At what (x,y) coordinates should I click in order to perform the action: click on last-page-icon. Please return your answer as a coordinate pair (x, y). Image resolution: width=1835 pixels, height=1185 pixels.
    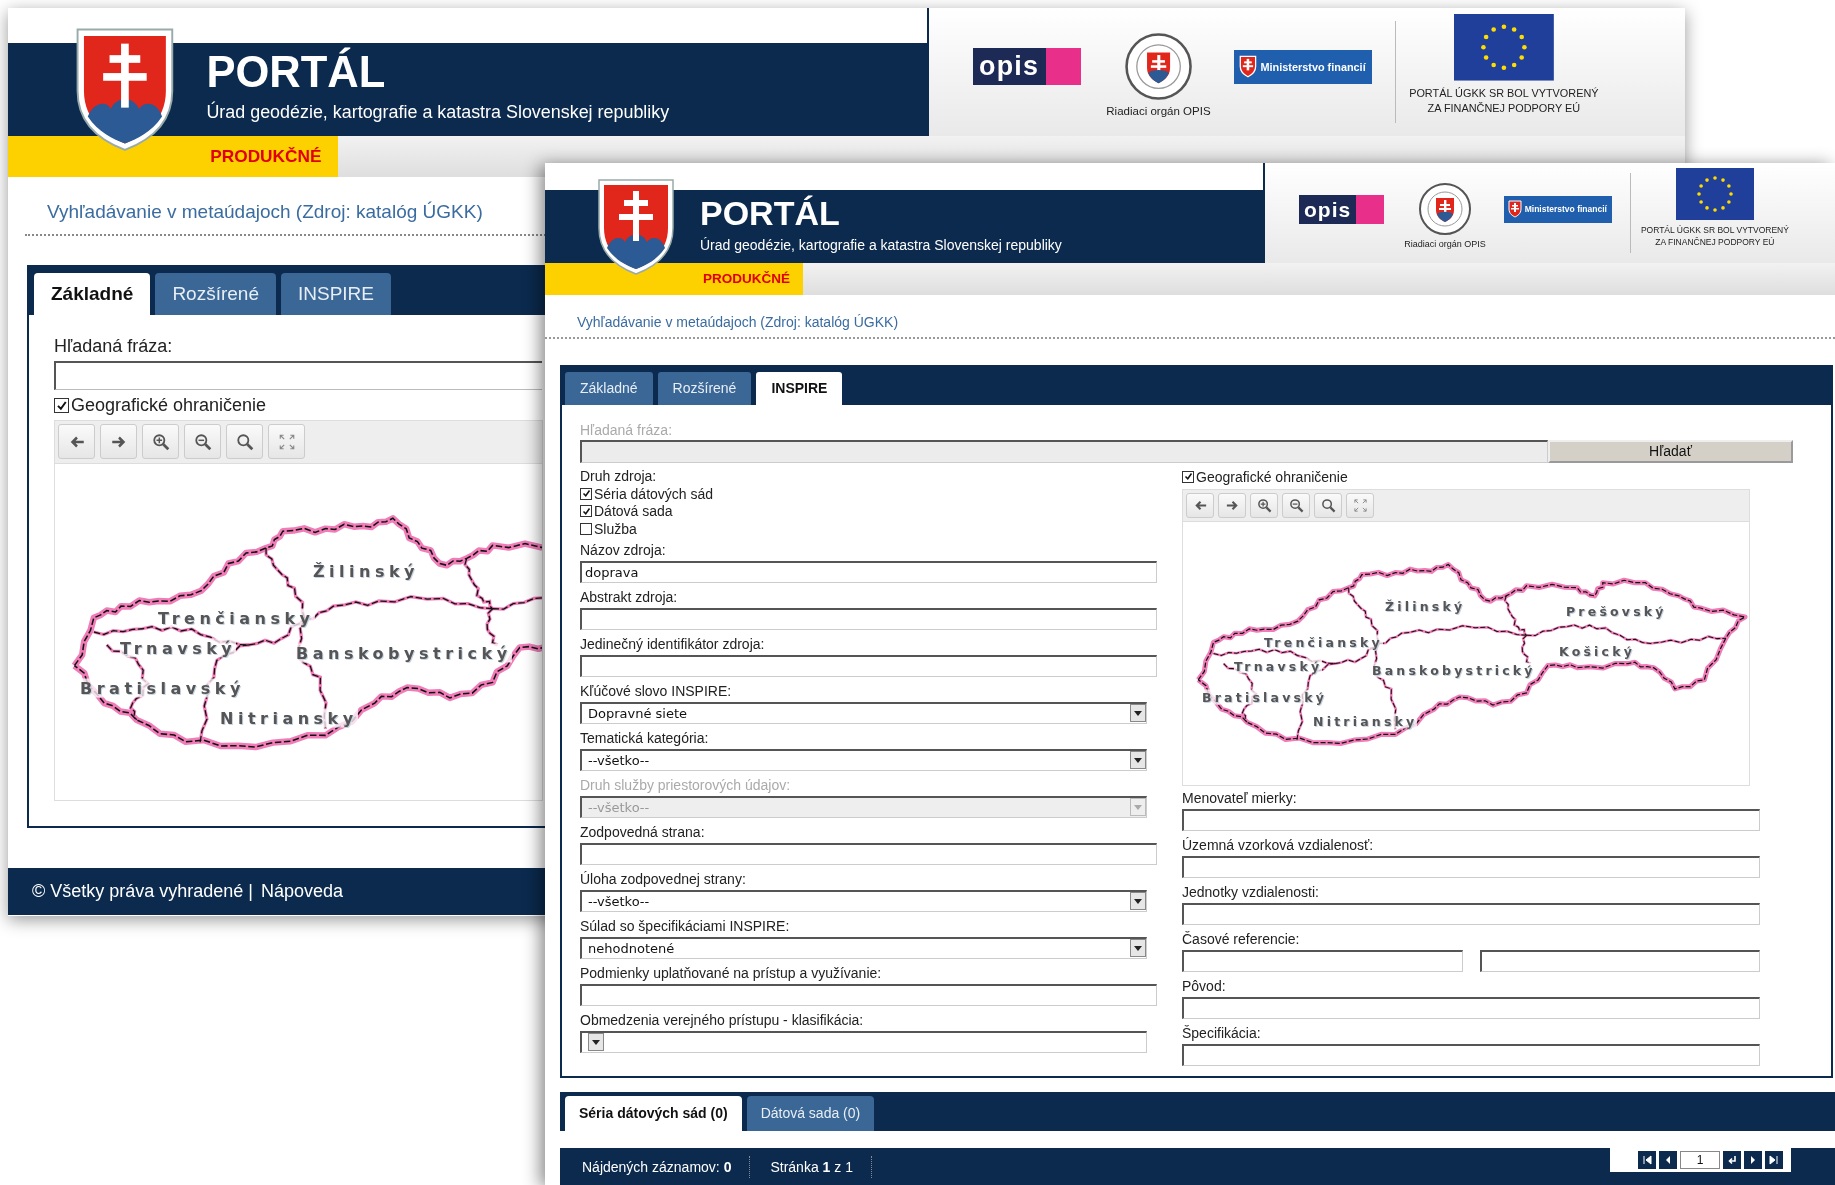
    Looking at the image, I should click on (1774, 1160).